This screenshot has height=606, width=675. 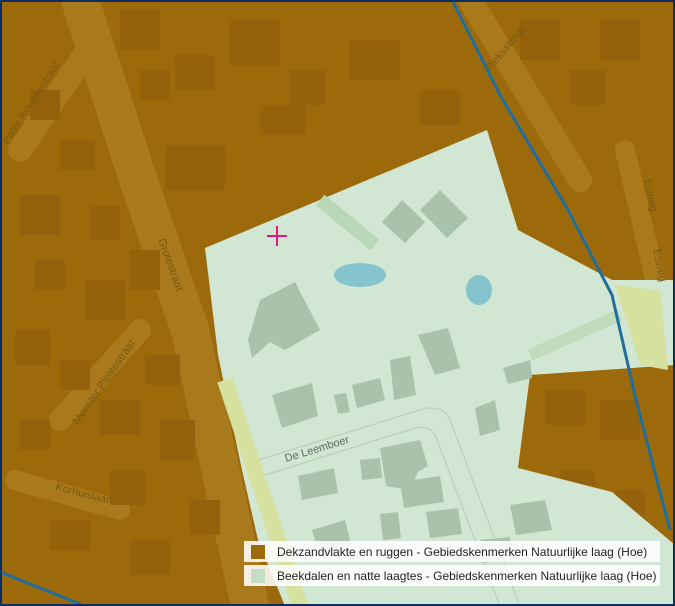 I want to click on pond-east, so click(x=479, y=290).